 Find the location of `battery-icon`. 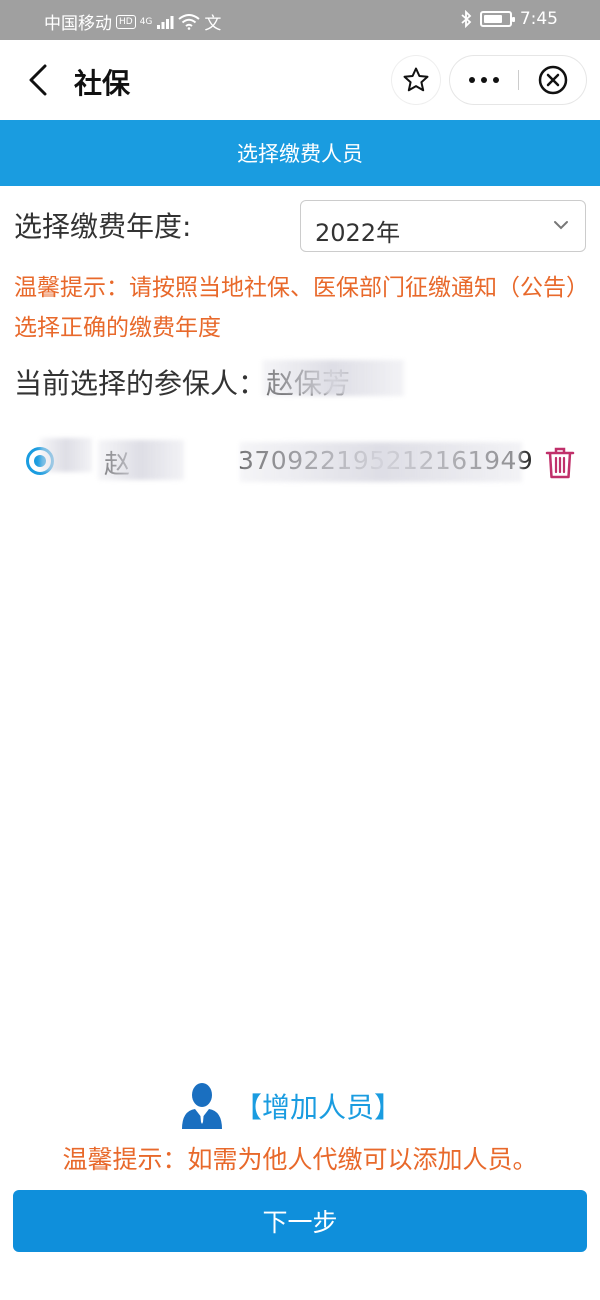

battery-icon is located at coordinates (497, 19).